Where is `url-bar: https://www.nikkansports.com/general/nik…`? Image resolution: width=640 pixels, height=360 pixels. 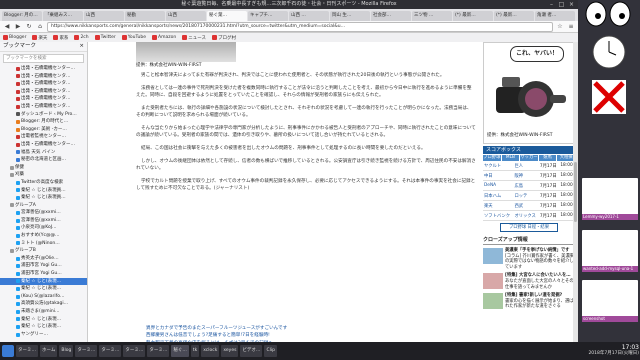
url-bar: https://www.nikkansports.com/general/nik… is located at coordinates (300, 26).